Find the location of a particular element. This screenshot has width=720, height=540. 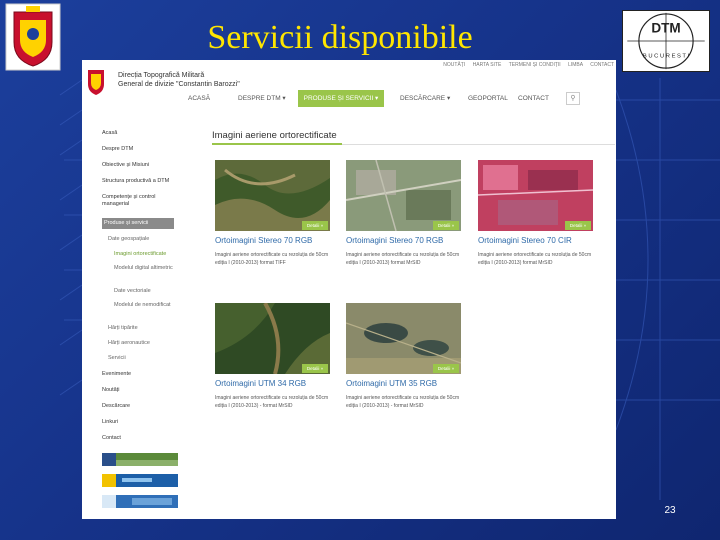

sidebar-item-produse: Produse și servicii is located at coordinates (138, 223).